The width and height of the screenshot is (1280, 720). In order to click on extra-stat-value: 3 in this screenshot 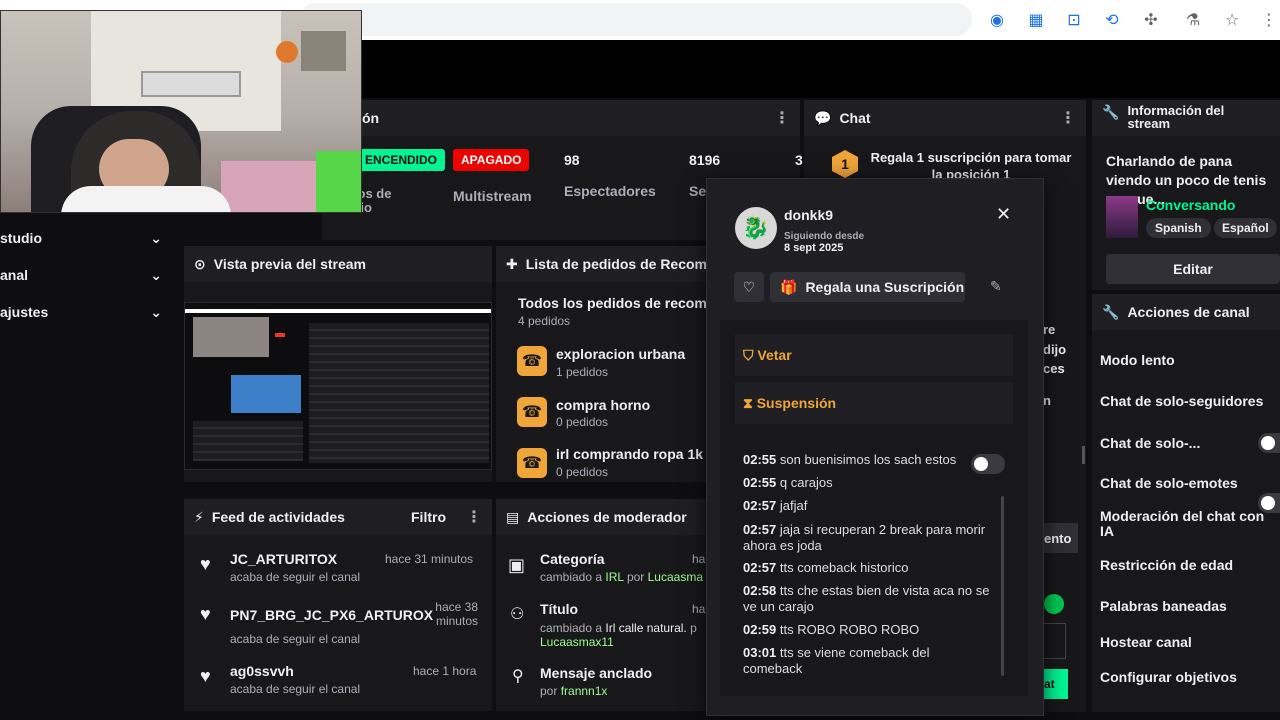, I will do `click(799, 160)`.